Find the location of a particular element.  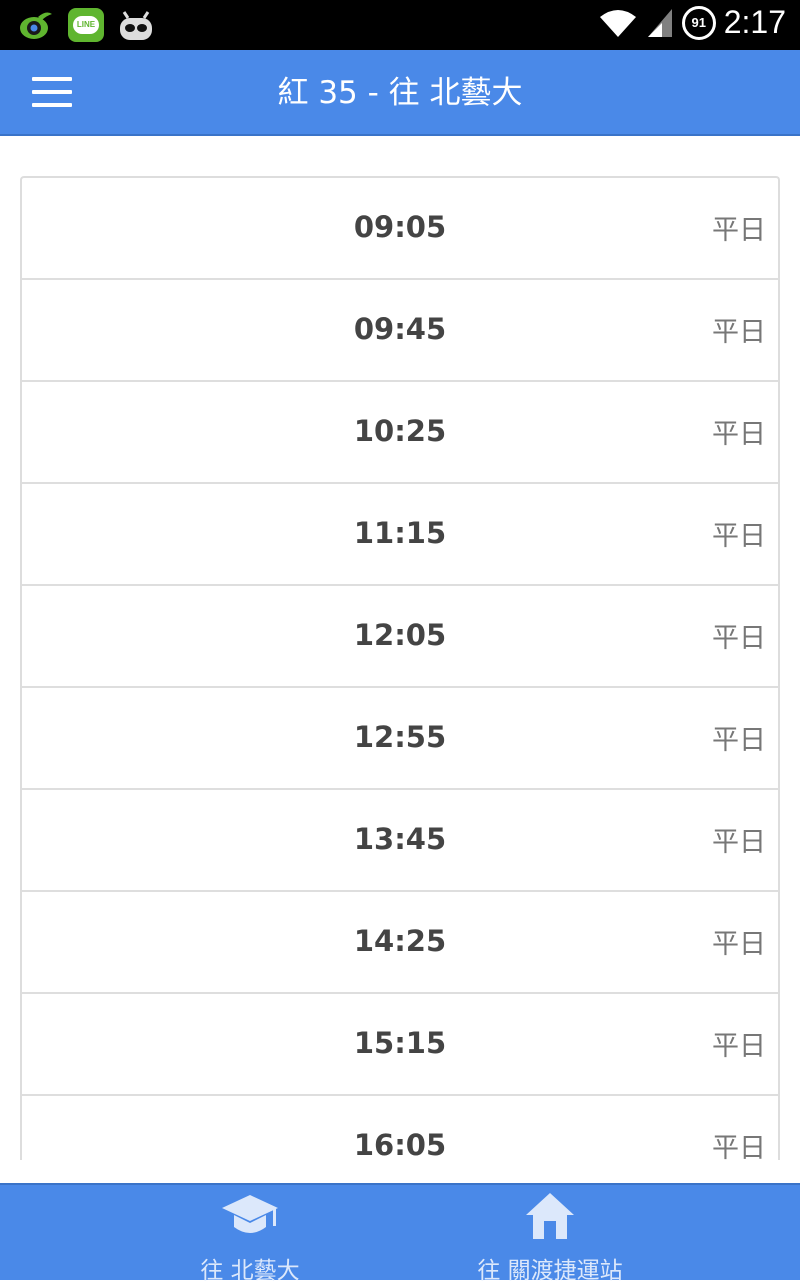

table-row: 16:05 平日 is located at coordinates (400, 1128).